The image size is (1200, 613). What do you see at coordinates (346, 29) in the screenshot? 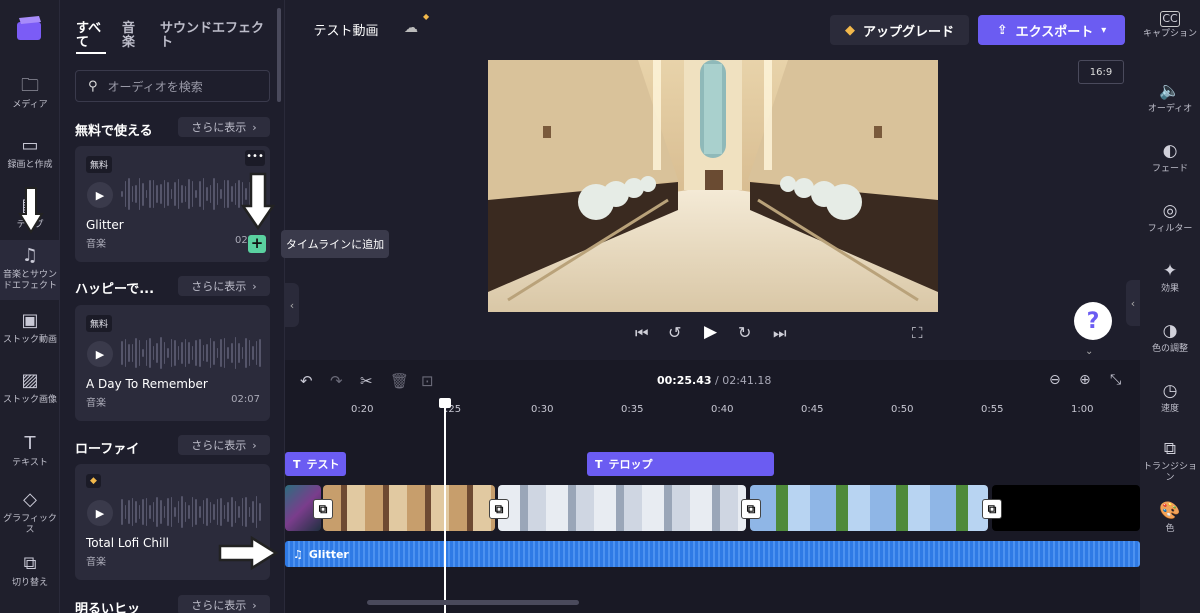
I see `project-name-field: テスト動画` at bounding box center [346, 29].